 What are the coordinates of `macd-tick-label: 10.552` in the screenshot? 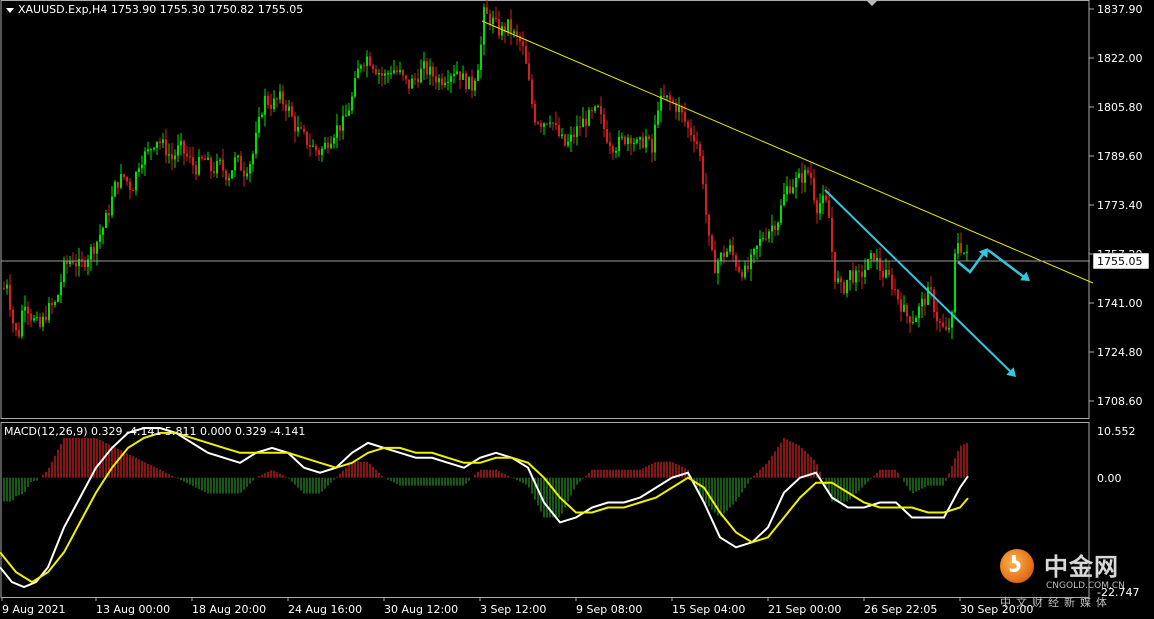 It's located at (1116, 431).